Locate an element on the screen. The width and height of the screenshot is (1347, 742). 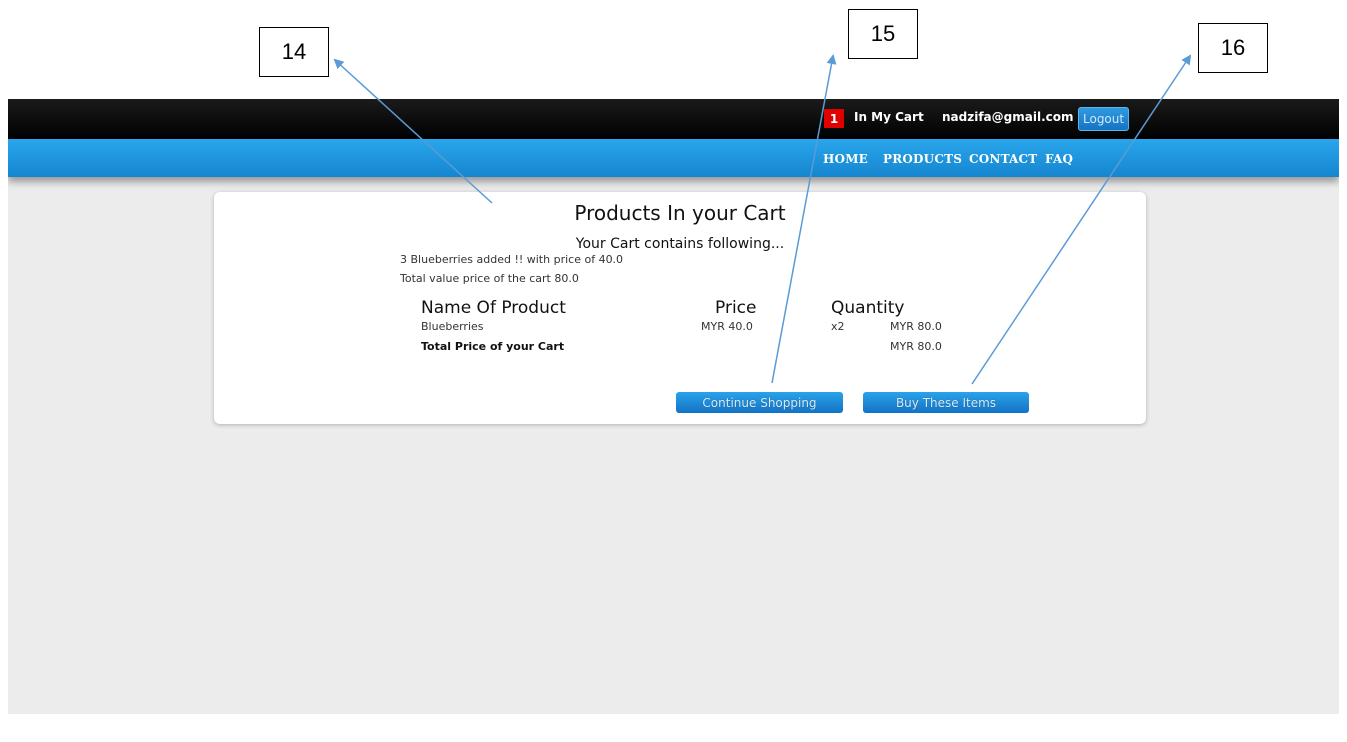
cart-total-value: MYR 80.0 is located at coordinates (916, 346).